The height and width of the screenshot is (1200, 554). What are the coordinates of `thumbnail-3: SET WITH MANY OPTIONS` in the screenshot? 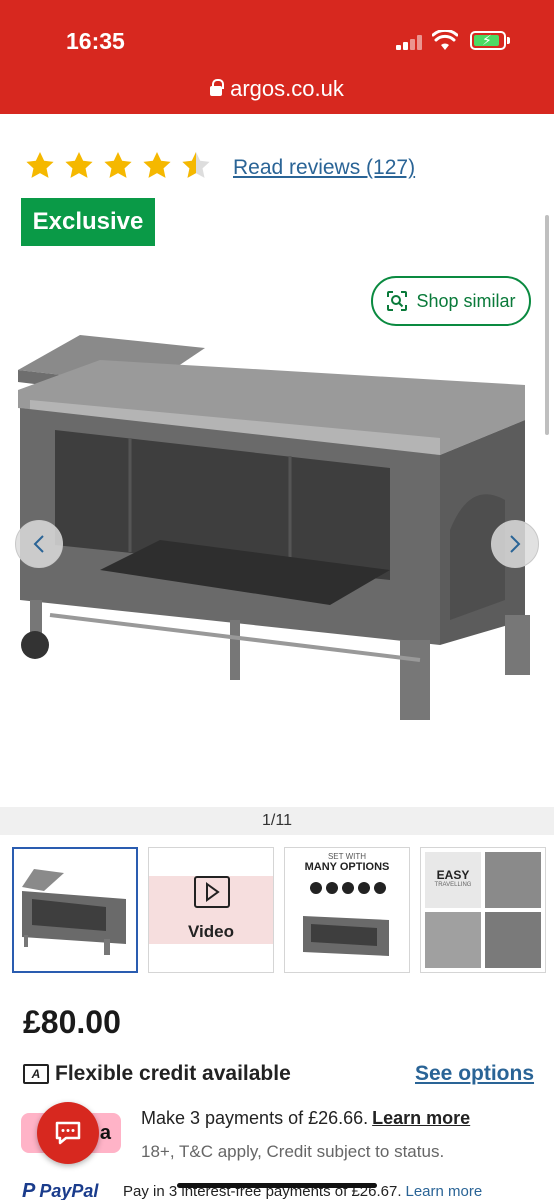 It's located at (347, 910).